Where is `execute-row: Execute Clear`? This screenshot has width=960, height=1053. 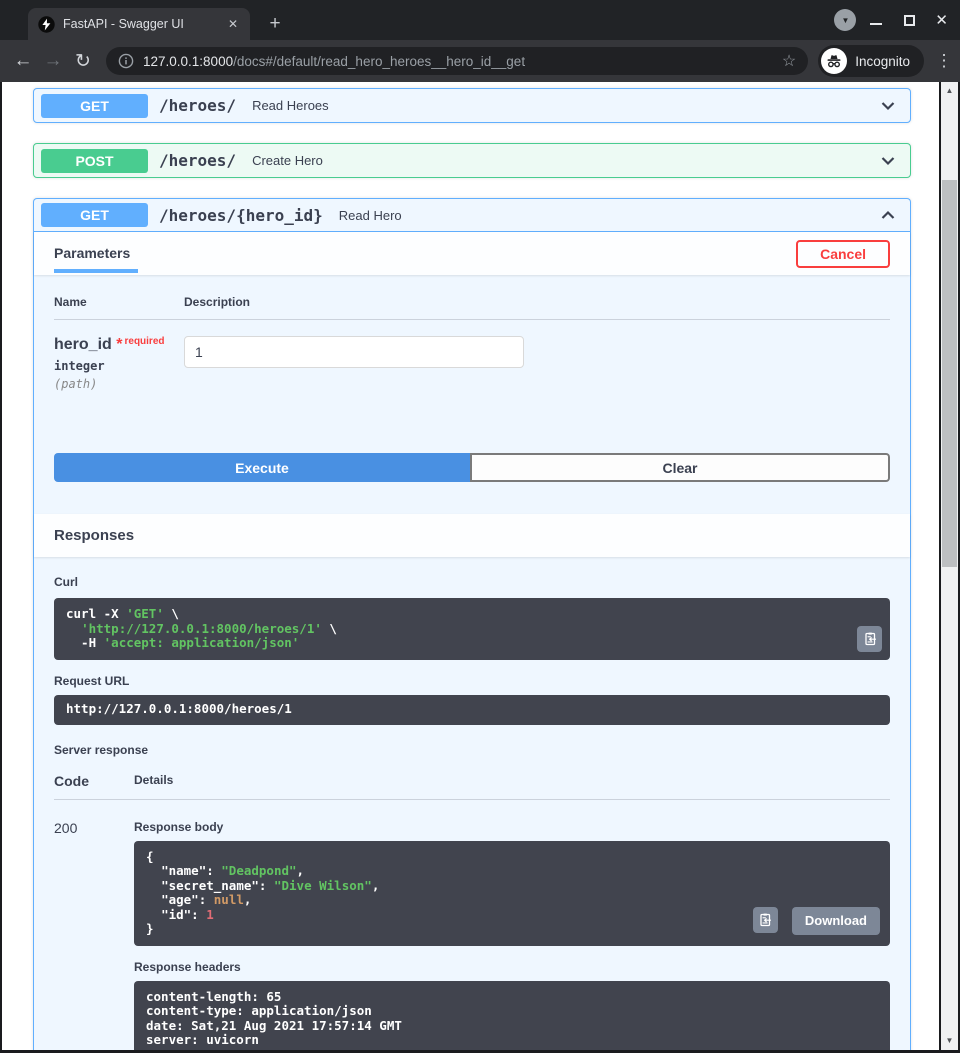
execute-row: Execute Clear is located at coordinates (472, 452).